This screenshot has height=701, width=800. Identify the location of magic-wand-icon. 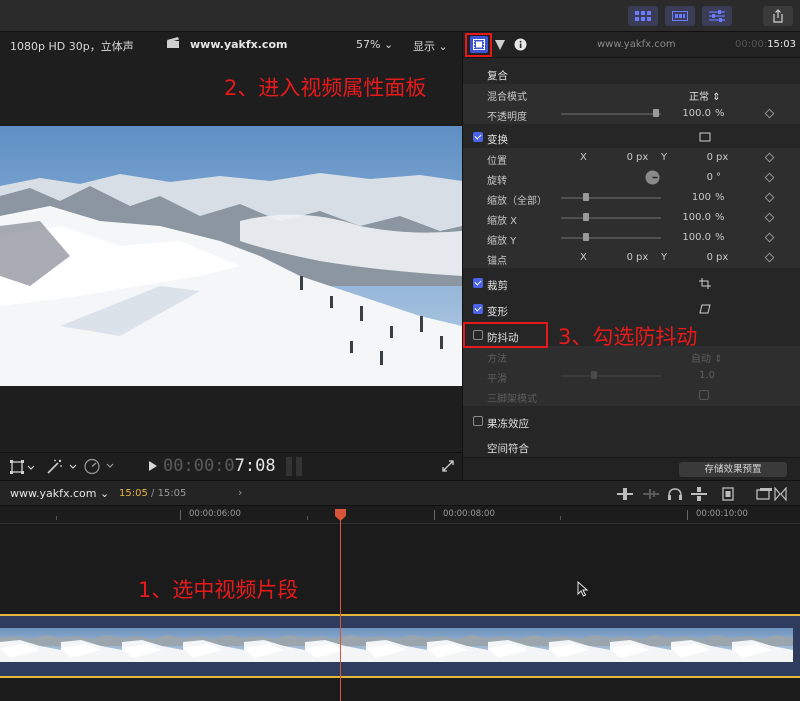
(62, 466).